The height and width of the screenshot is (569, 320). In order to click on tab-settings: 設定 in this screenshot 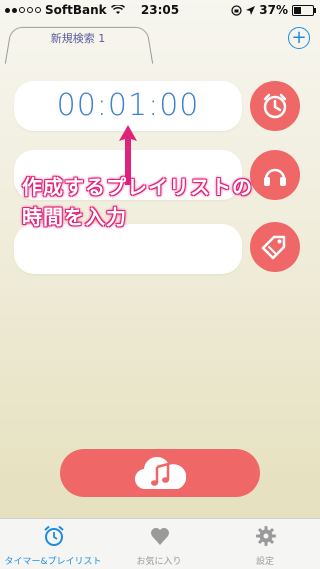, I will do `click(265, 544)`.